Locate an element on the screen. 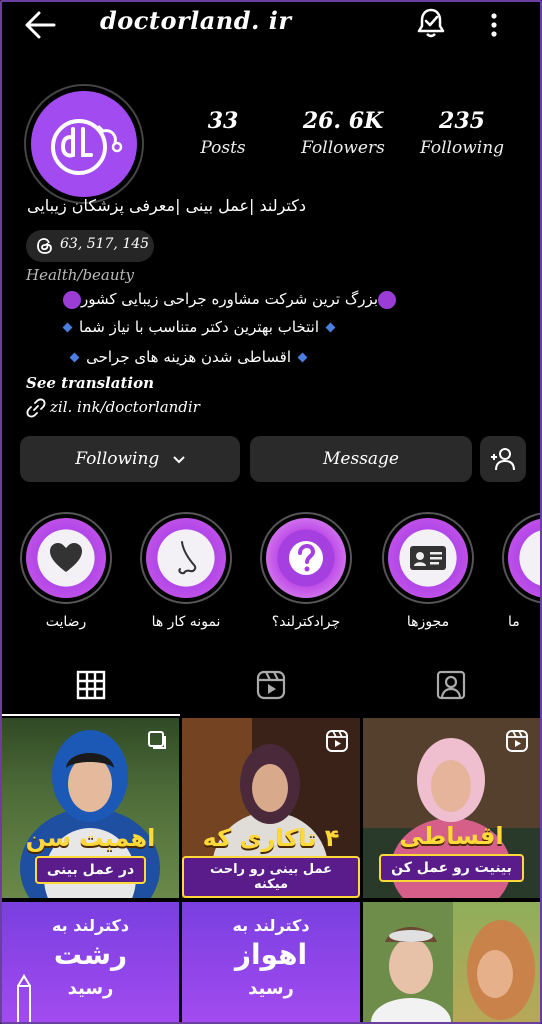  id-card-icon is located at coordinates (428, 558).